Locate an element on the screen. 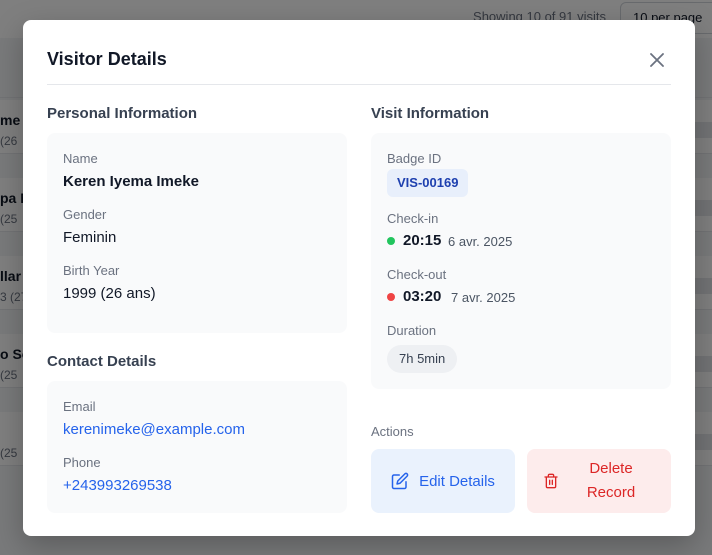  checkout-status-dot is located at coordinates (391, 297).